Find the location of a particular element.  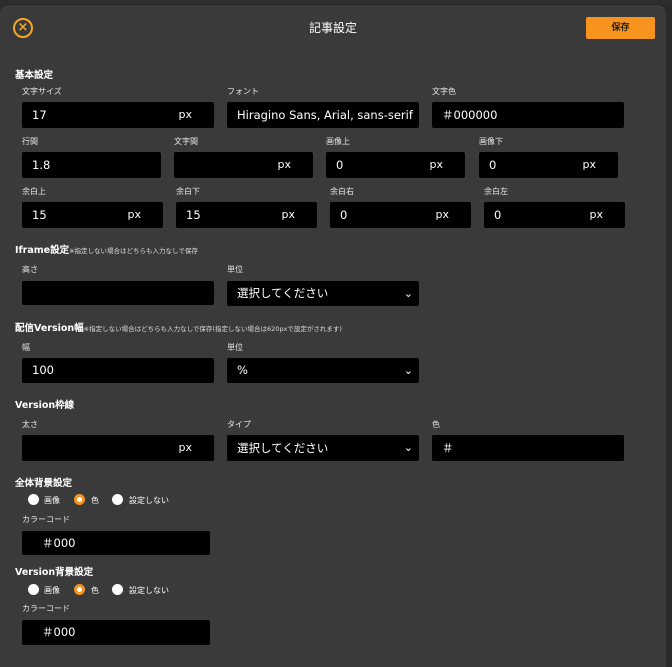

border-thickness-input: px is located at coordinates (118, 448).